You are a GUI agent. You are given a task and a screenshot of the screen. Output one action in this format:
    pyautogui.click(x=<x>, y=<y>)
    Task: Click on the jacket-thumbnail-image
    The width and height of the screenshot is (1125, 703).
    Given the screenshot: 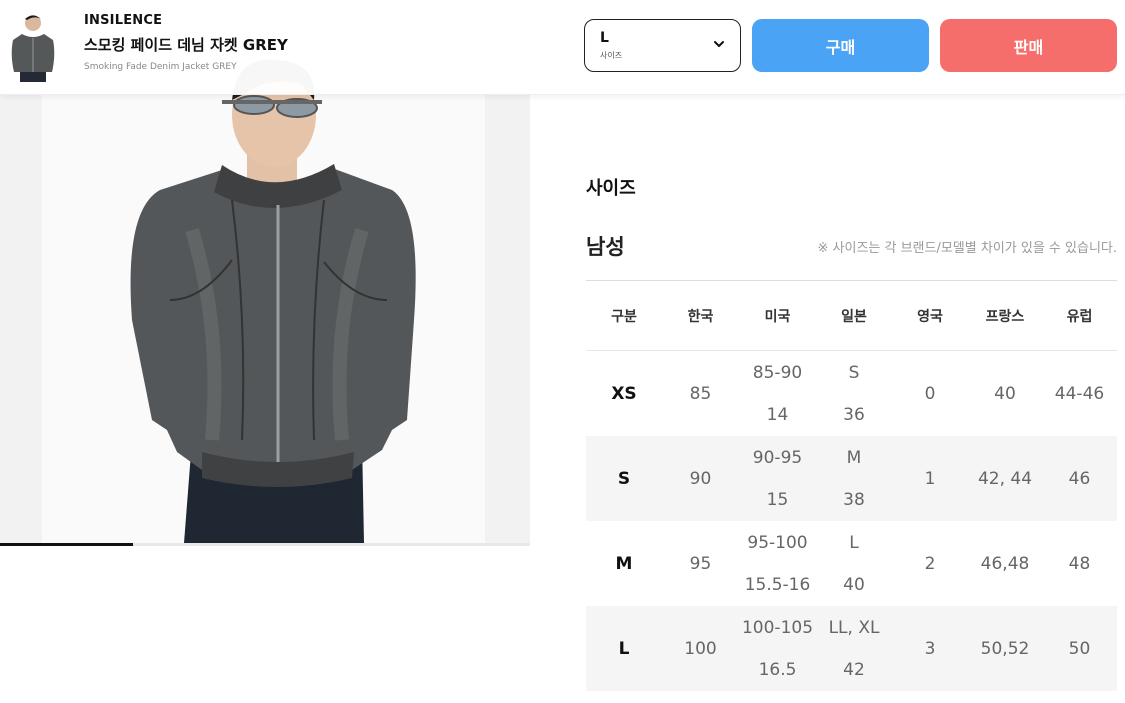 What is the action you would take?
    pyautogui.click(x=33, y=48)
    